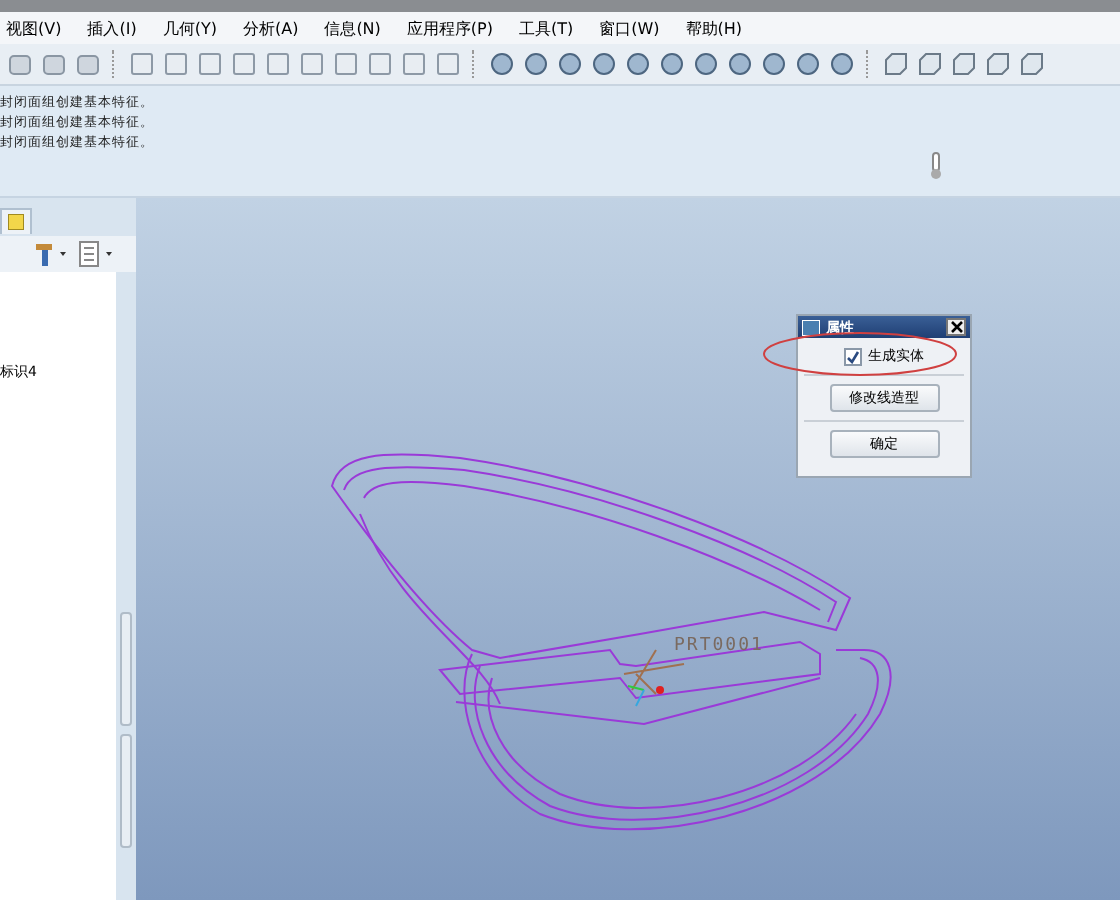 The width and height of the screenshot is (1120, 900). I want to click on menu-item: 应用程序(P), so click(449, 28).